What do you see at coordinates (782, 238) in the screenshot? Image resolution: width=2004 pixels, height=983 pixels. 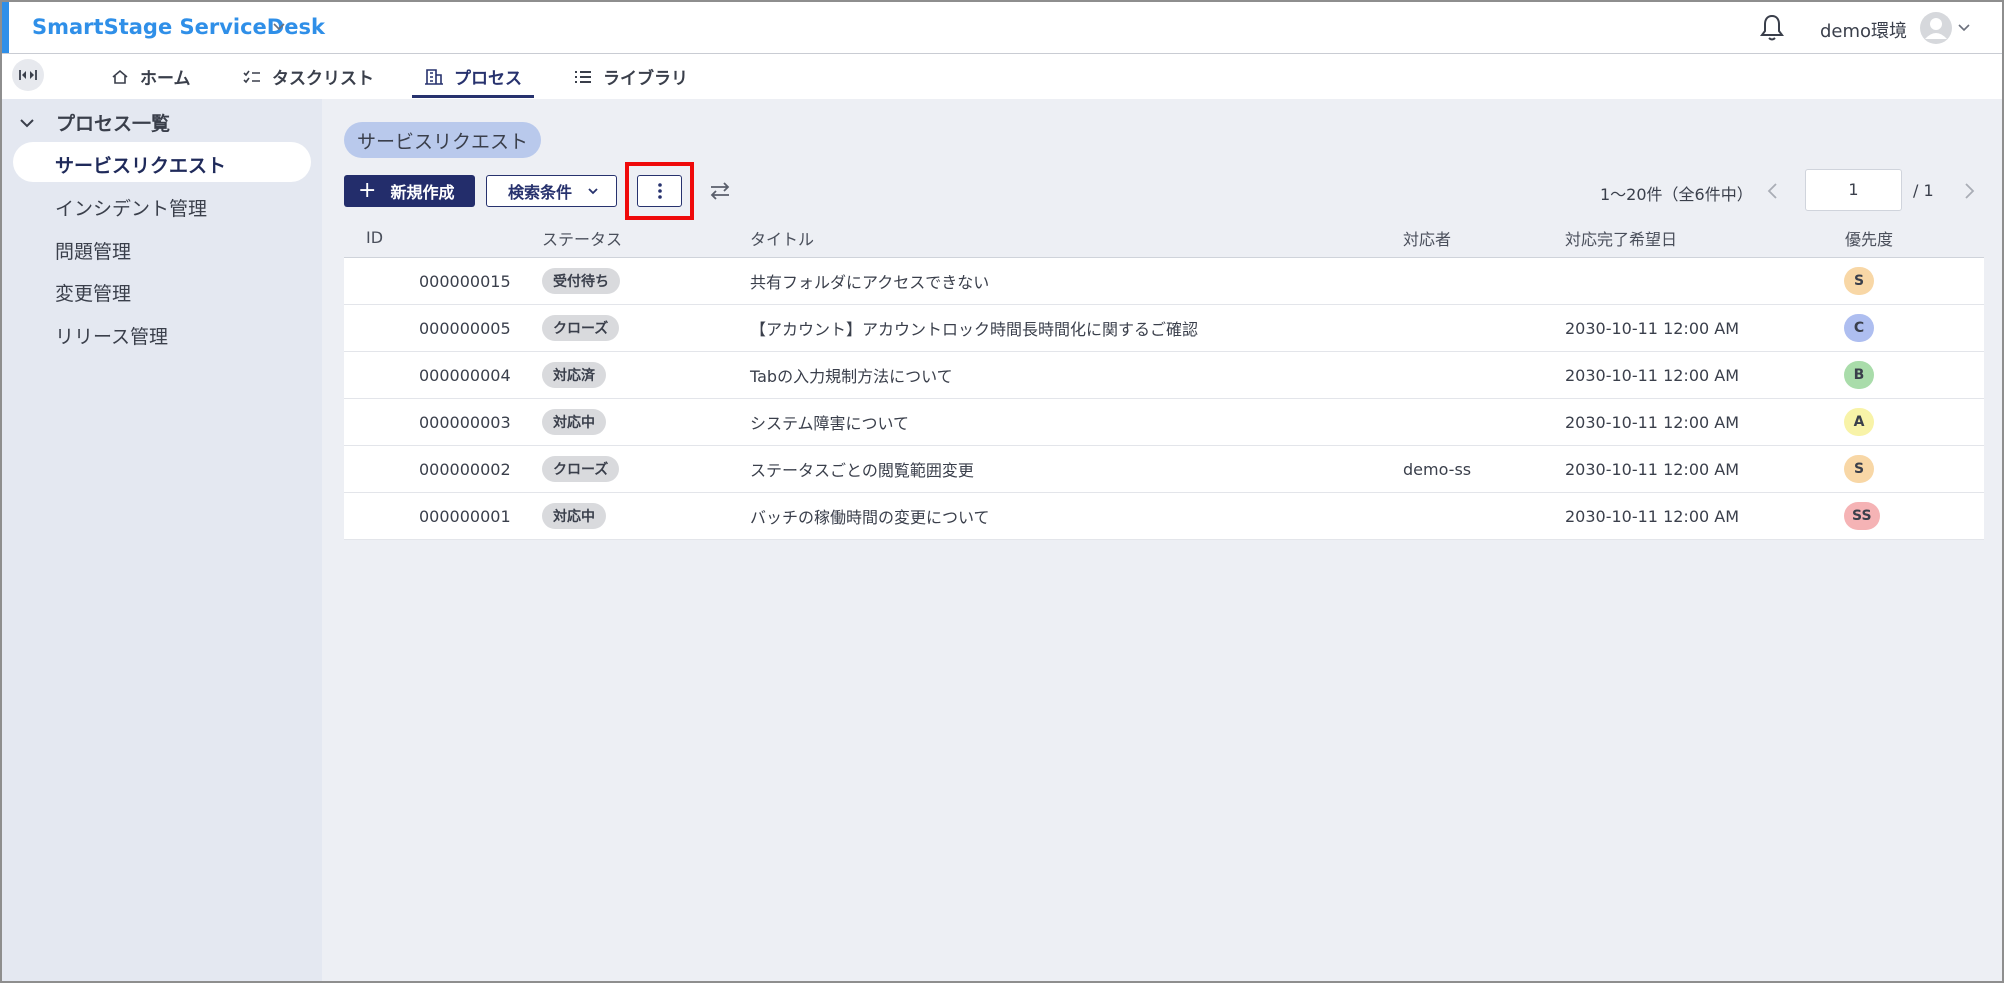 I see `column-header-title: タイトル` at bounding box center [782, 238].